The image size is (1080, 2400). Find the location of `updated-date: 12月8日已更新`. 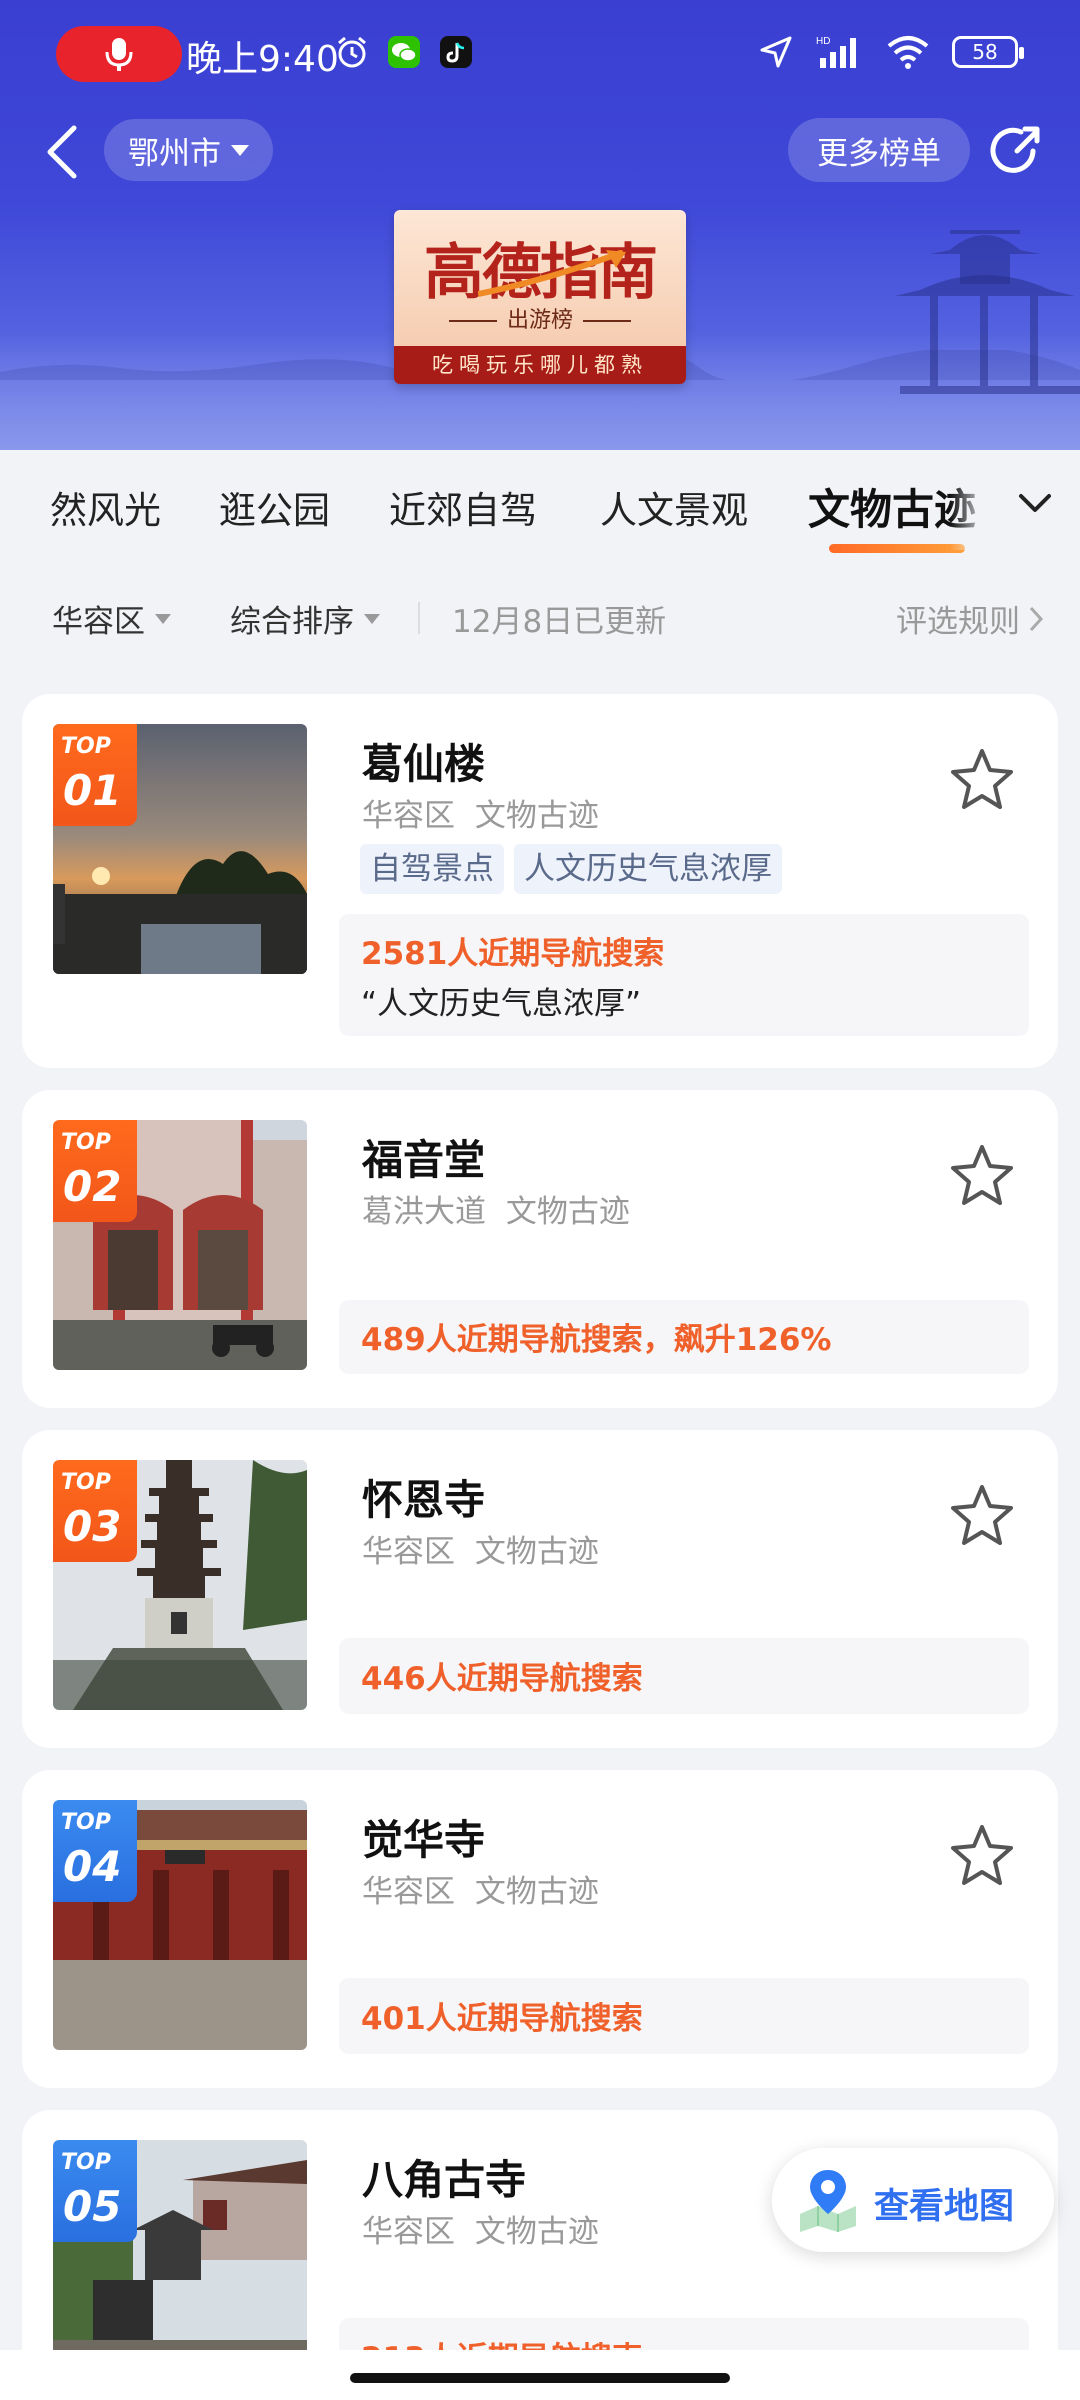

updated-date: 12月8日已更新 is located at coordinates (559, 622).